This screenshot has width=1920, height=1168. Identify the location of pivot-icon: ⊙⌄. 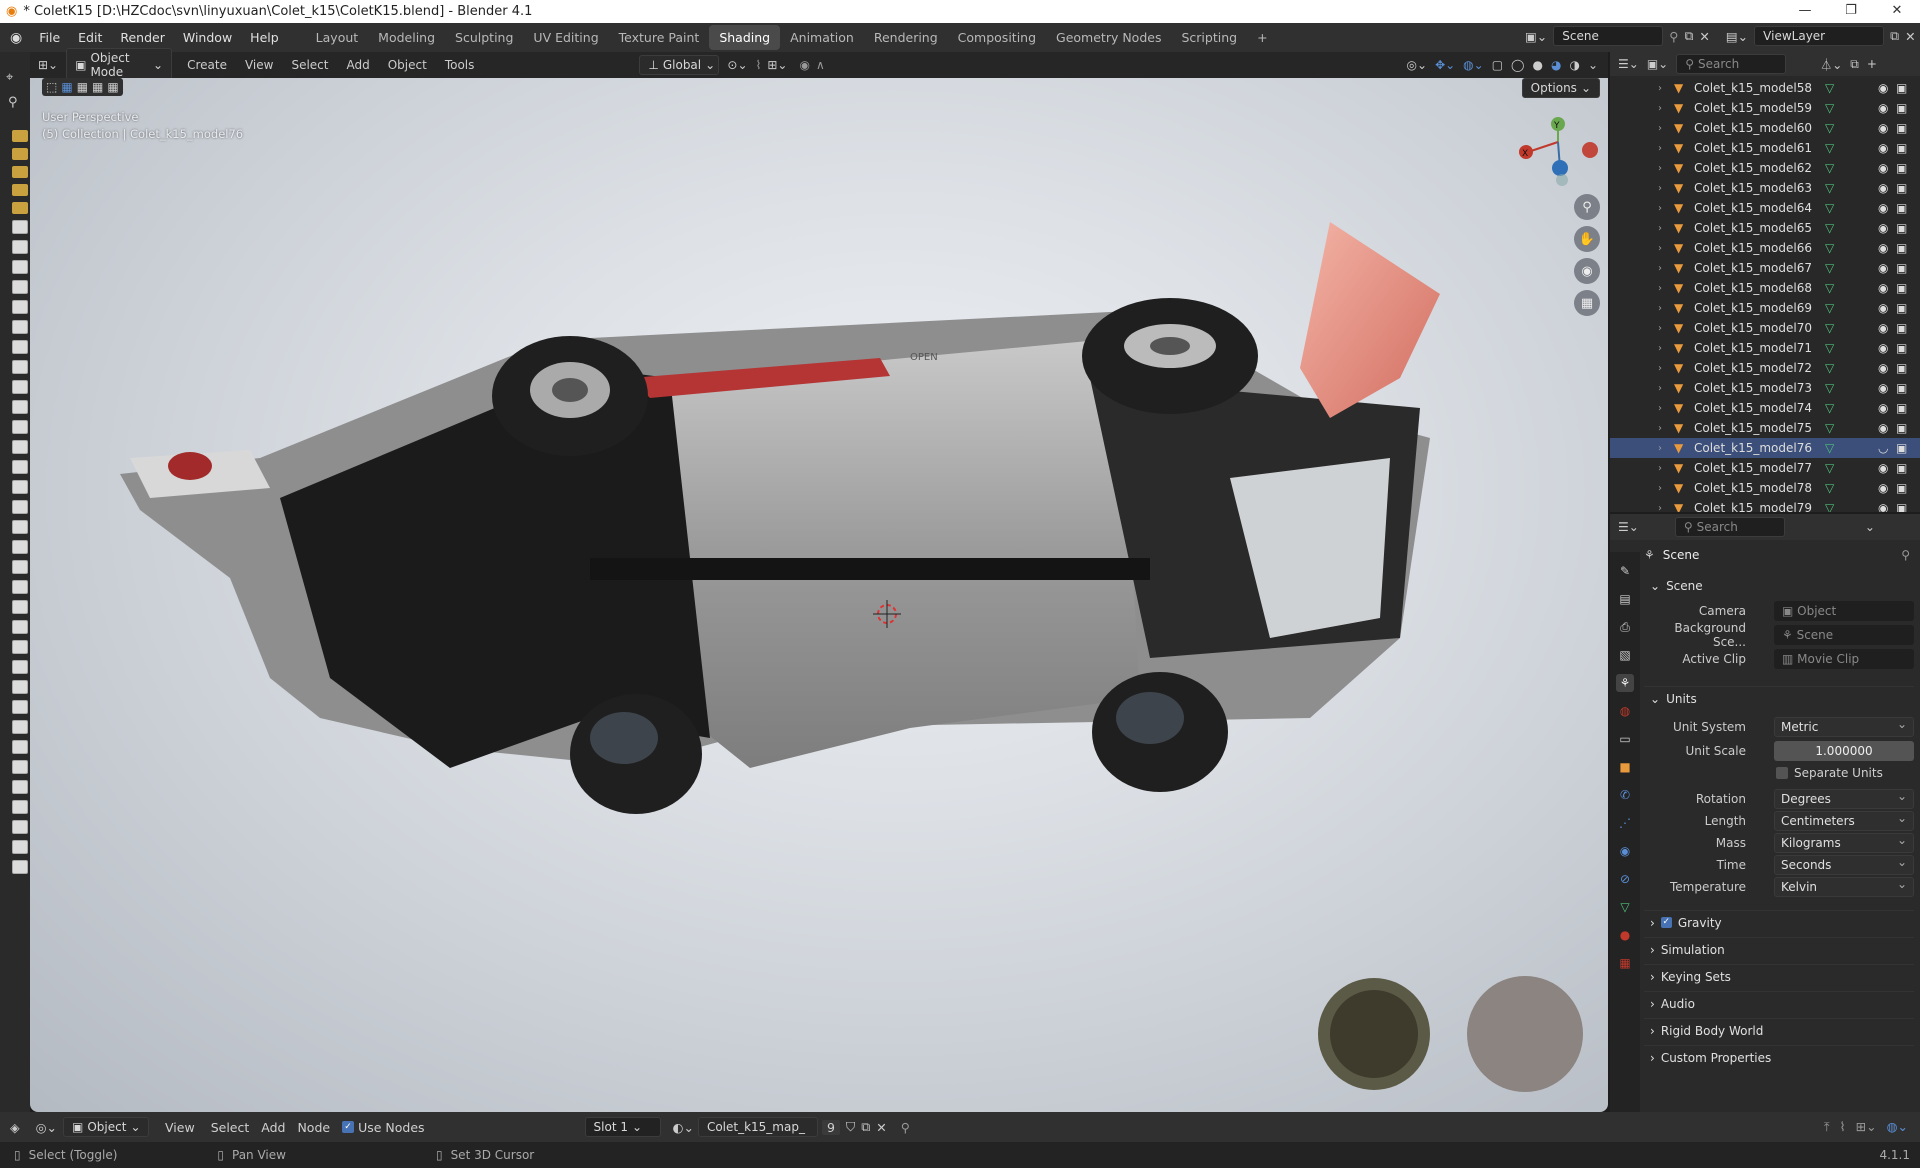
(737, 65).